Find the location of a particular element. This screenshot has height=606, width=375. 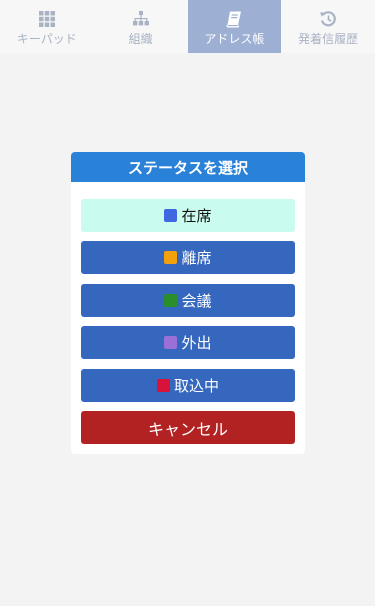

status-label: 外出 is located at coordinates (196, 343).